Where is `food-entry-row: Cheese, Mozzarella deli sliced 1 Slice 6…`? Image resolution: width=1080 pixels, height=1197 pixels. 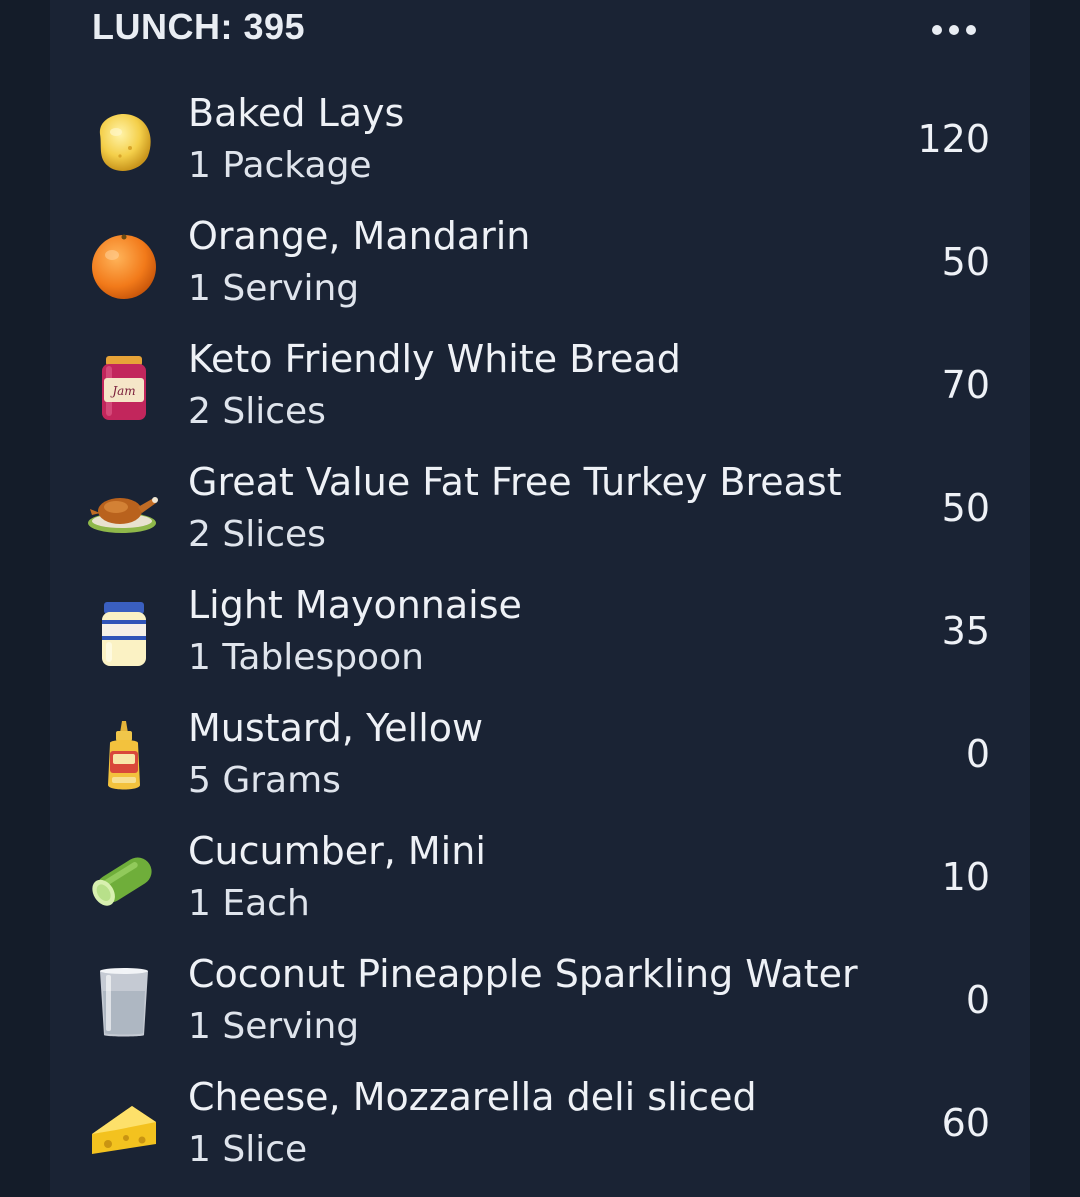
food-entry-row: Cheese, Mozzarella deli sliced 1 Slice 6… is located at coordinates (540, 1123).